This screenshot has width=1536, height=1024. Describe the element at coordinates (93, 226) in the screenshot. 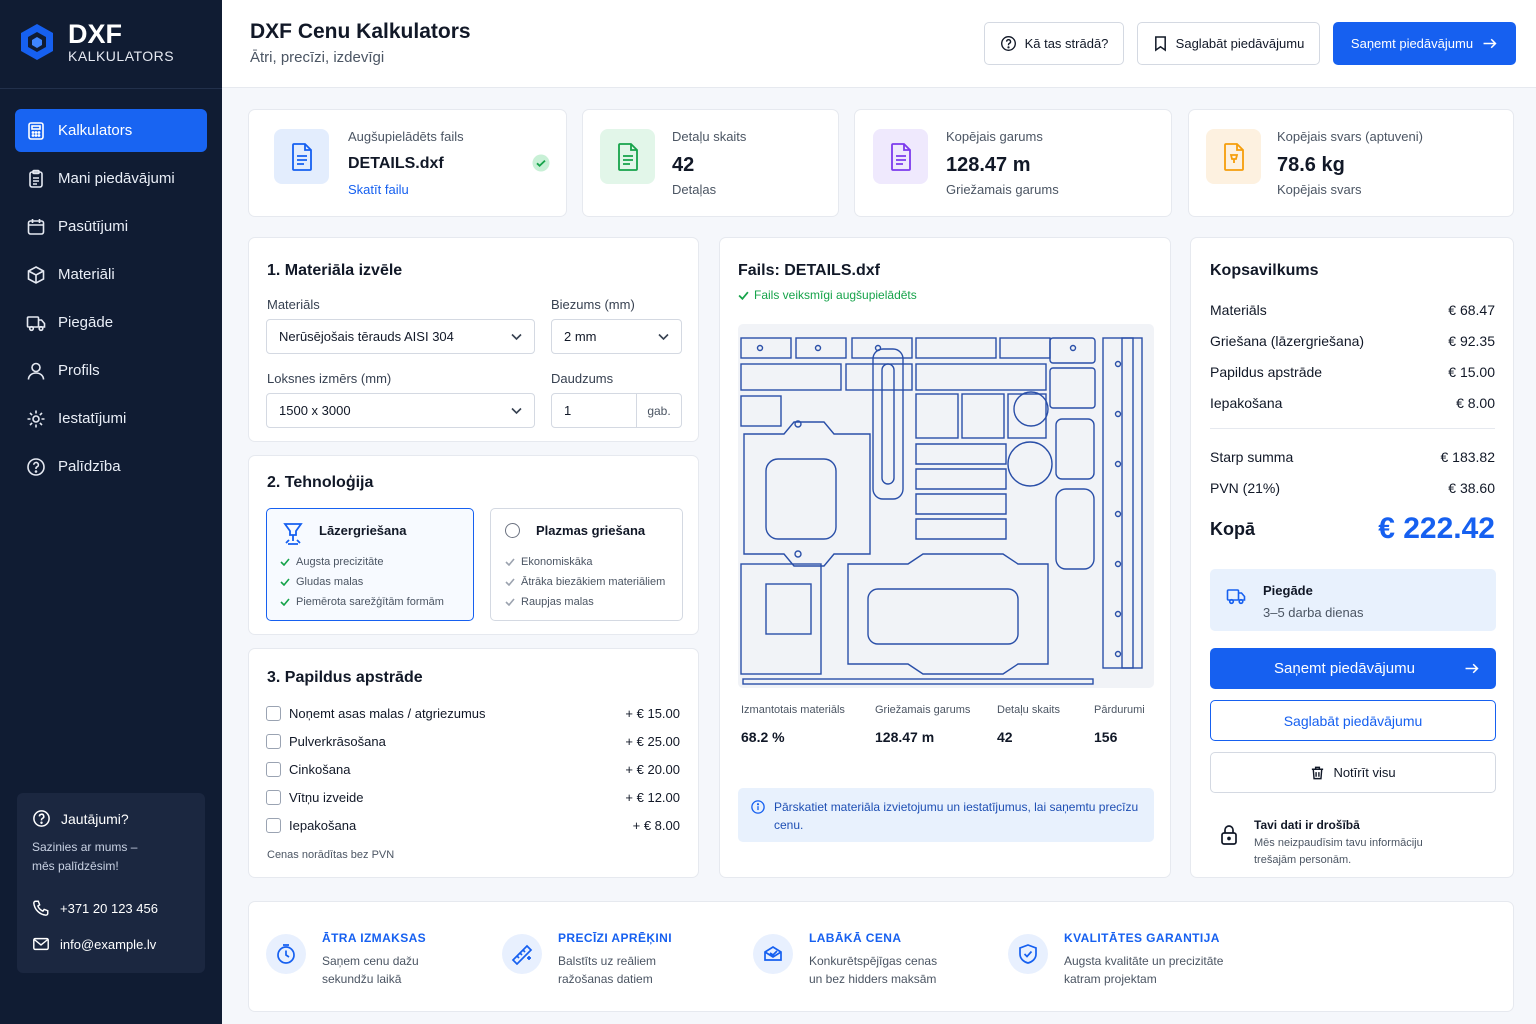

I see `sidebar-item-label: Pasūtījumi` at that location.